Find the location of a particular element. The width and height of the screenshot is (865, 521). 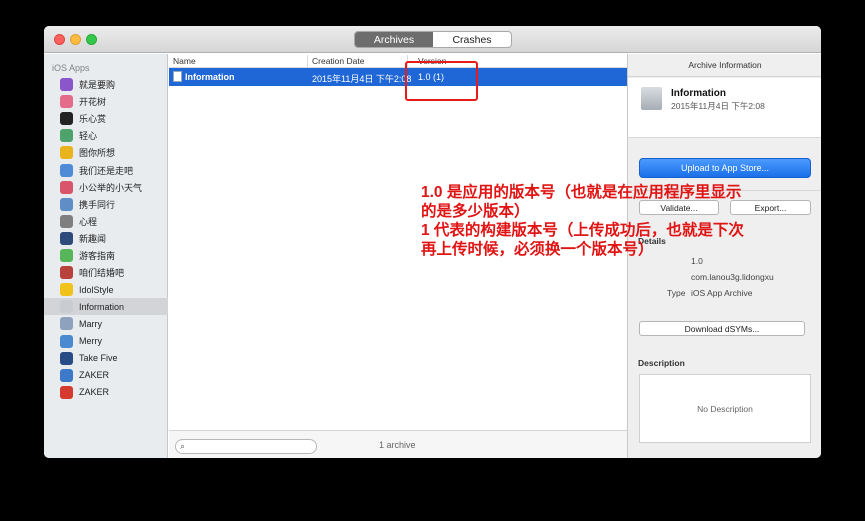

sidebar-item: Merry is located at coordinates (106, 341).